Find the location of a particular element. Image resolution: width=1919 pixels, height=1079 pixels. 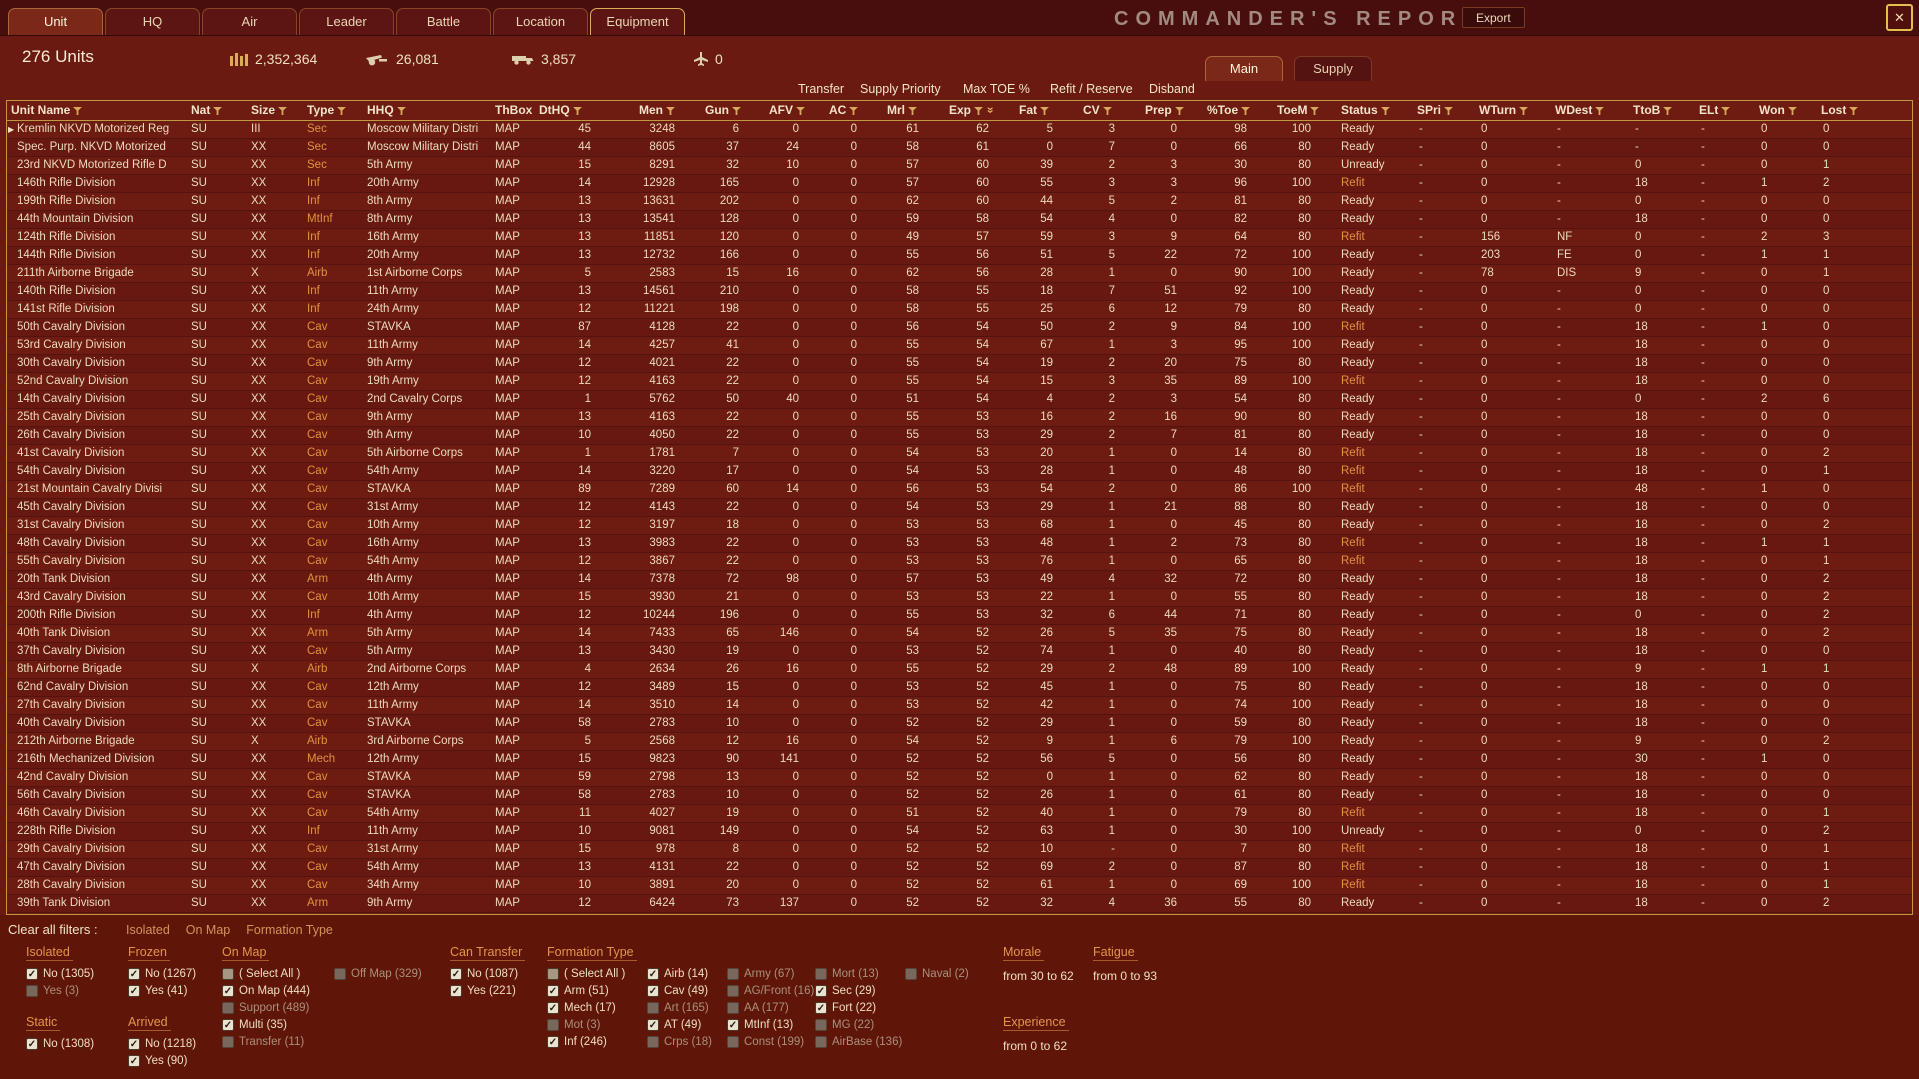

filter-option-const-199: Const (199) is located at coordinates (771, 1041).